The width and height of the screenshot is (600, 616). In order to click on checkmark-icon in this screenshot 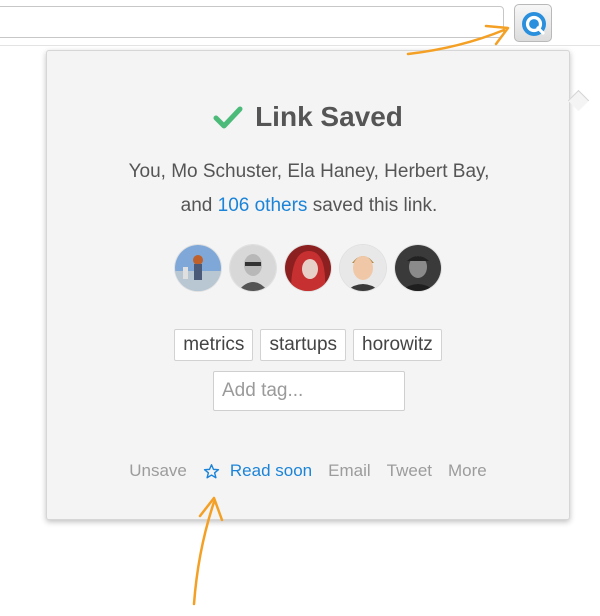, I will do `click(228, 117)`.